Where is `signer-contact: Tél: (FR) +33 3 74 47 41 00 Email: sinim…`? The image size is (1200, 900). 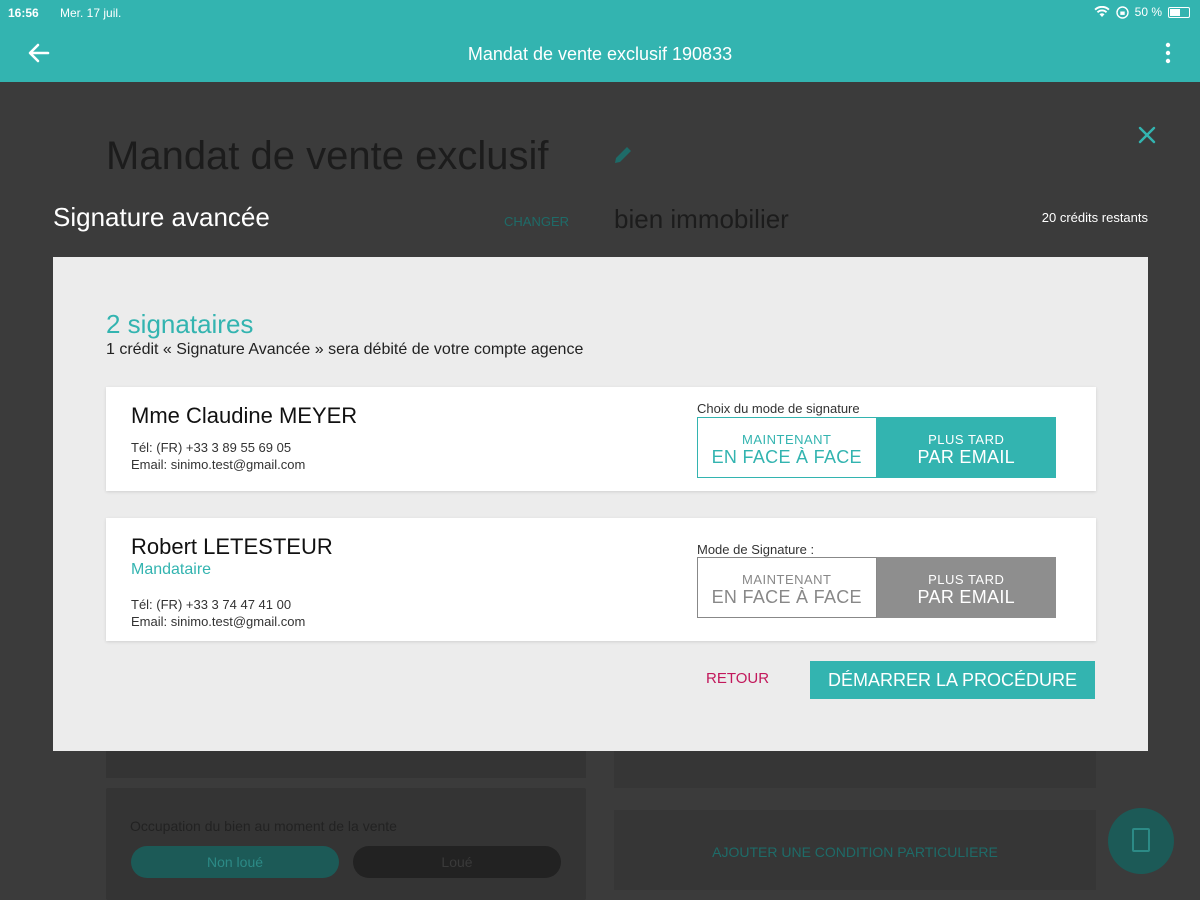 signer-contact: Tél: (FR) +33 3 74 47 41 00 Email: sinim… is located at coordinates (218, 613).